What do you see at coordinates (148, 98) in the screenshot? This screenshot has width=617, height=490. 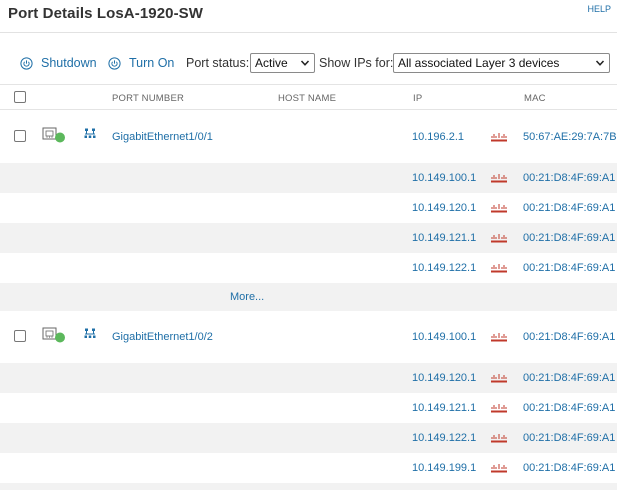 I see `column-port-number: PORT NUMBER` at bounding box center [148, 98].